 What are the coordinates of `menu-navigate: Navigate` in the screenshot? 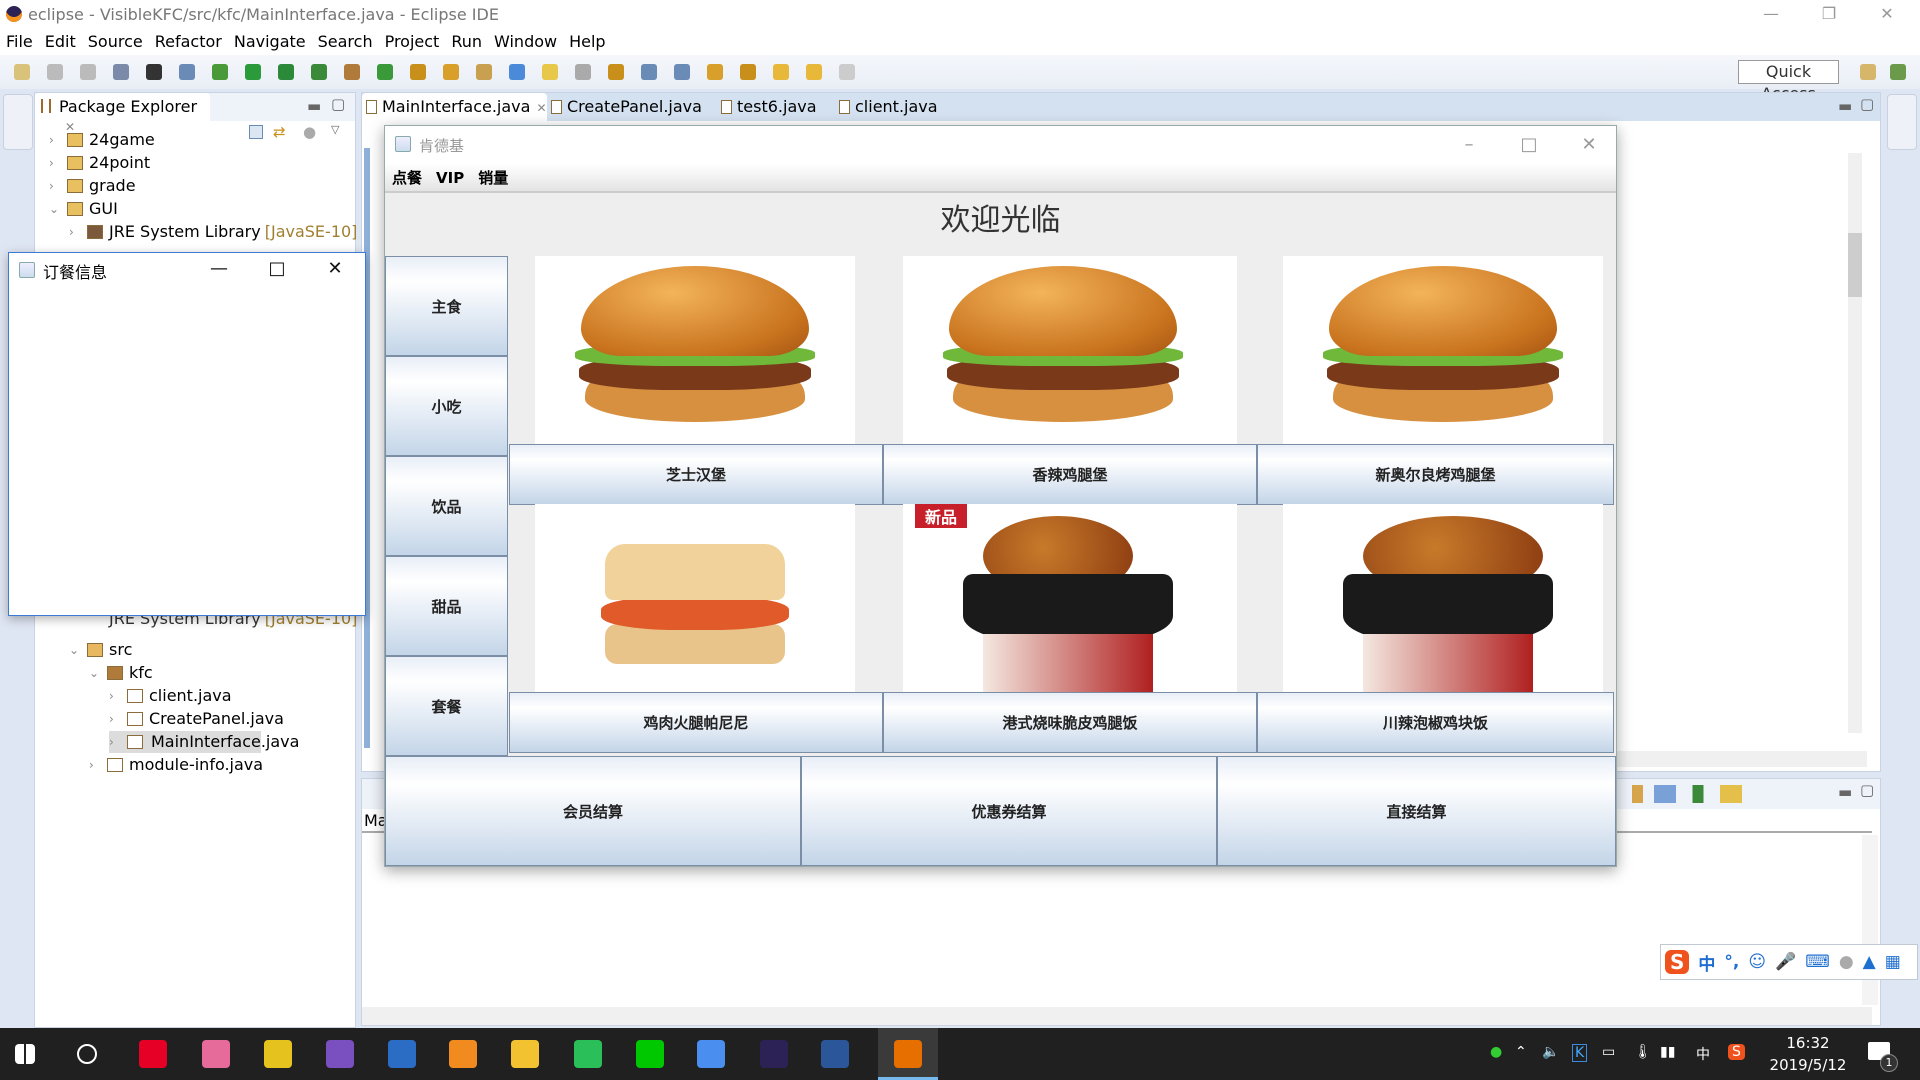 It's located at (270, 41).